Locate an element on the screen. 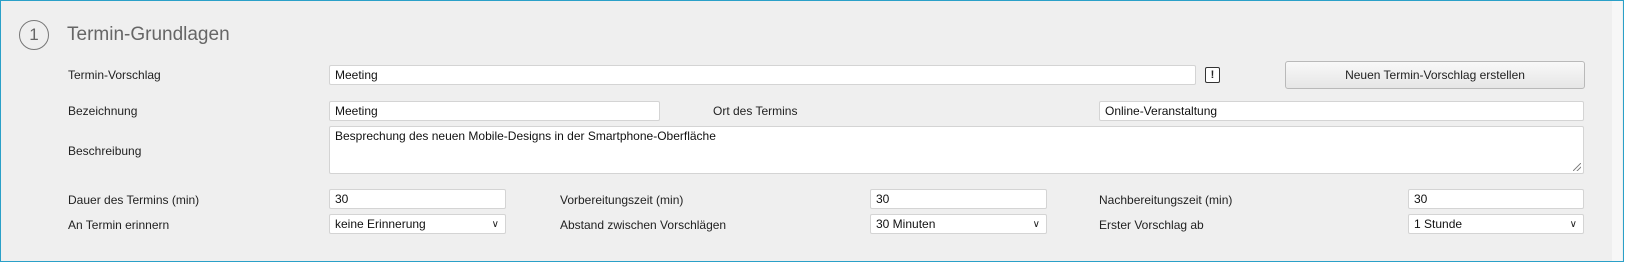 This screenshot has height=264, width=1626. ort-label: Ort des Termins is located at coordinates (755, 111).